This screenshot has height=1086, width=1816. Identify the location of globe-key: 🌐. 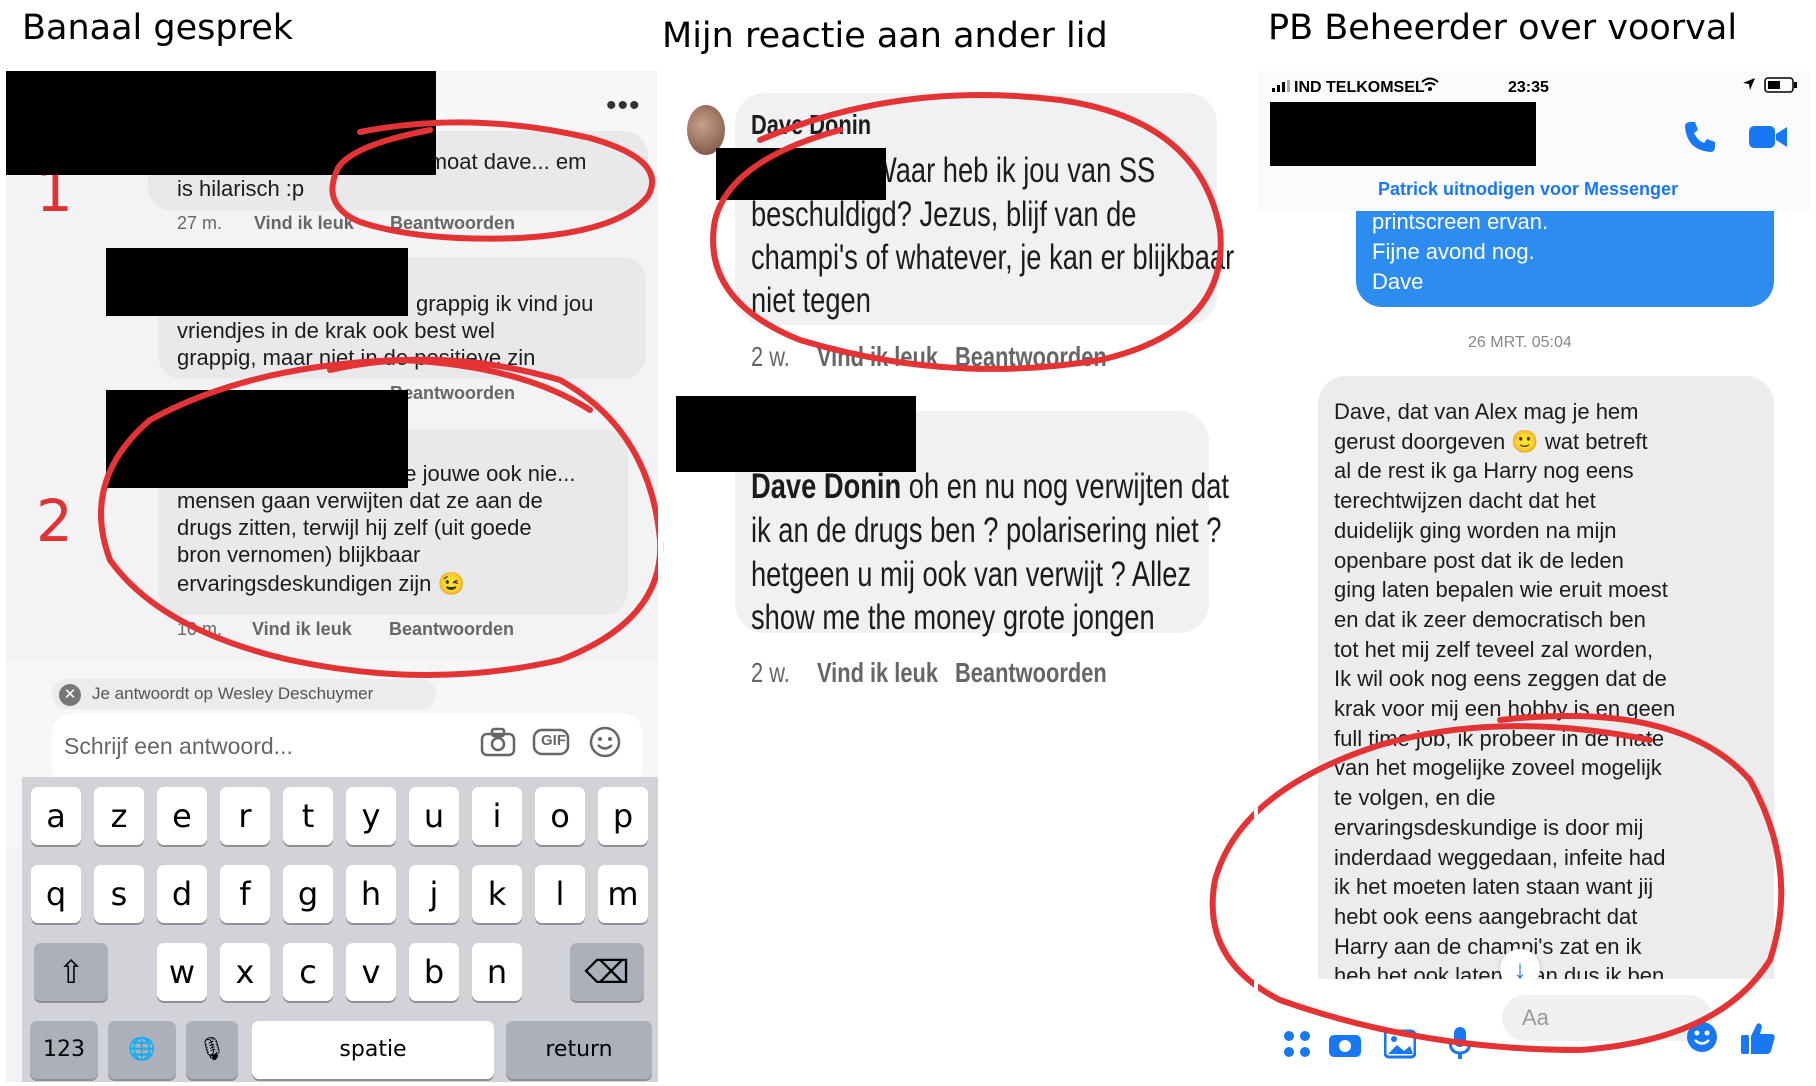
(142, 1050).